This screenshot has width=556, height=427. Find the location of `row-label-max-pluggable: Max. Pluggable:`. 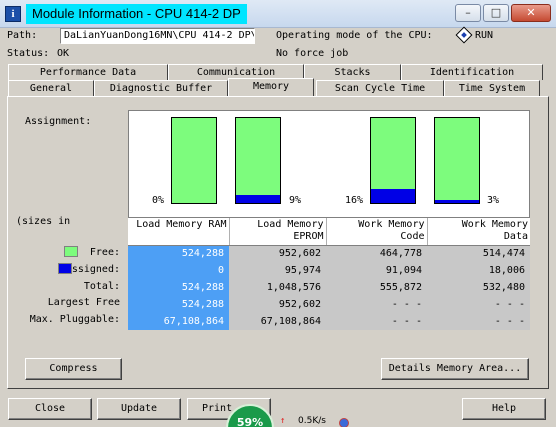

row-label-max-pluggable: Max. Pluggable: is located at coordinates (74, 319).